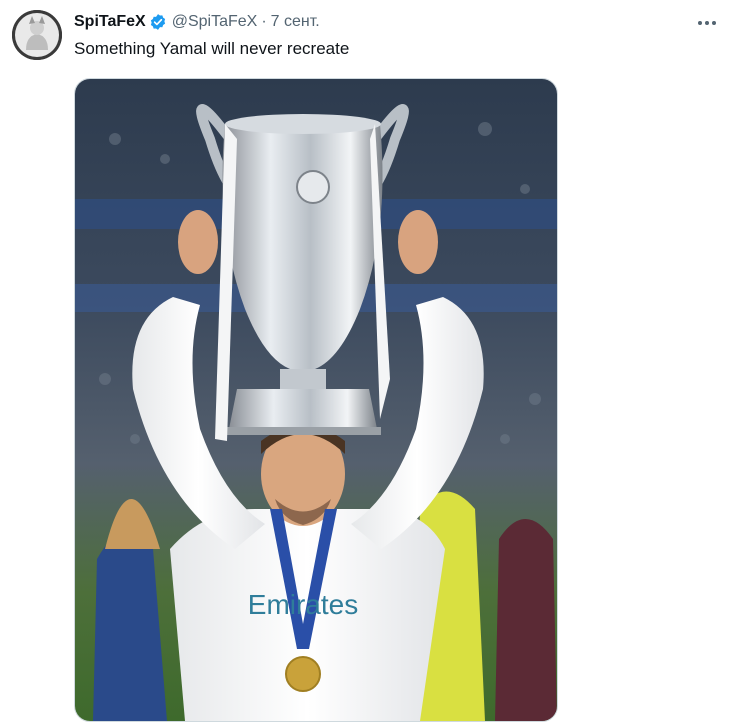  I want to click on more-horizontal-icon, so click(707, 23).